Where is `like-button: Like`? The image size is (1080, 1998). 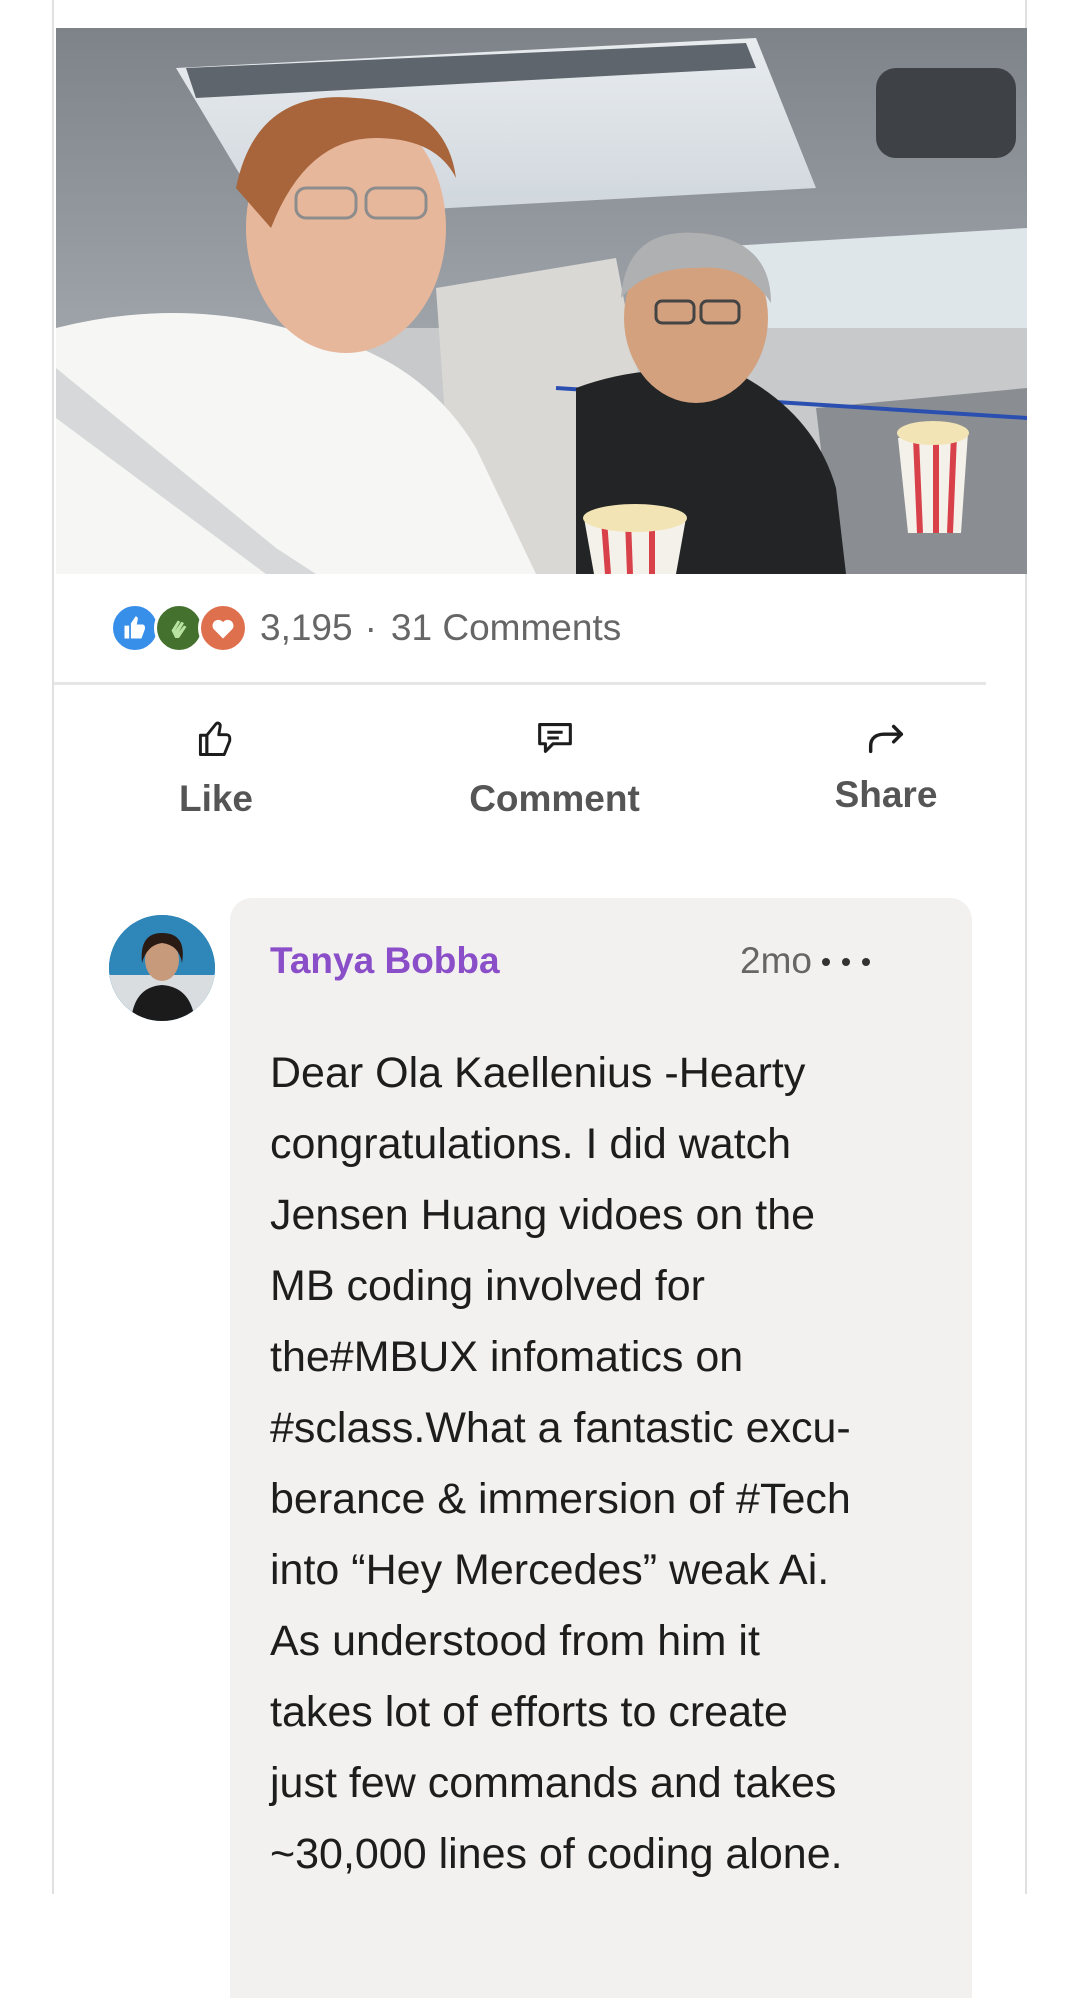 like-button: Like is located at coordinates (216, 770).